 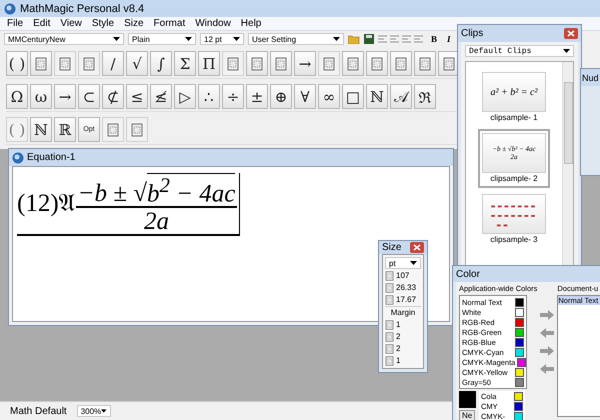 I want to click on palette-button: ∀, so click(x=305, y=96).